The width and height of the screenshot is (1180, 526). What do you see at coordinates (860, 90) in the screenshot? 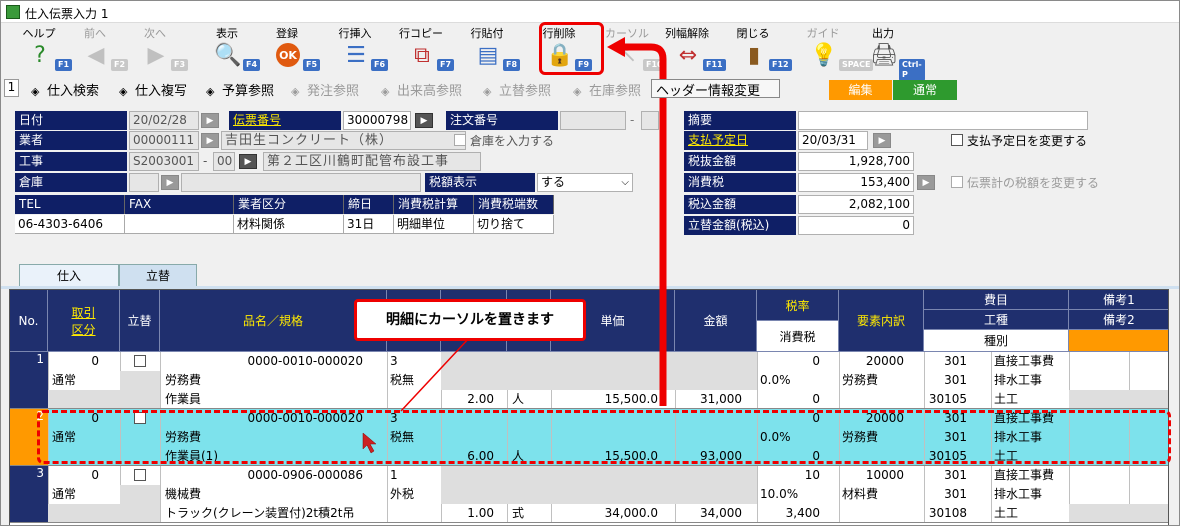
I see `mode-edit-button: 編集` at bounding box center [860, 90].